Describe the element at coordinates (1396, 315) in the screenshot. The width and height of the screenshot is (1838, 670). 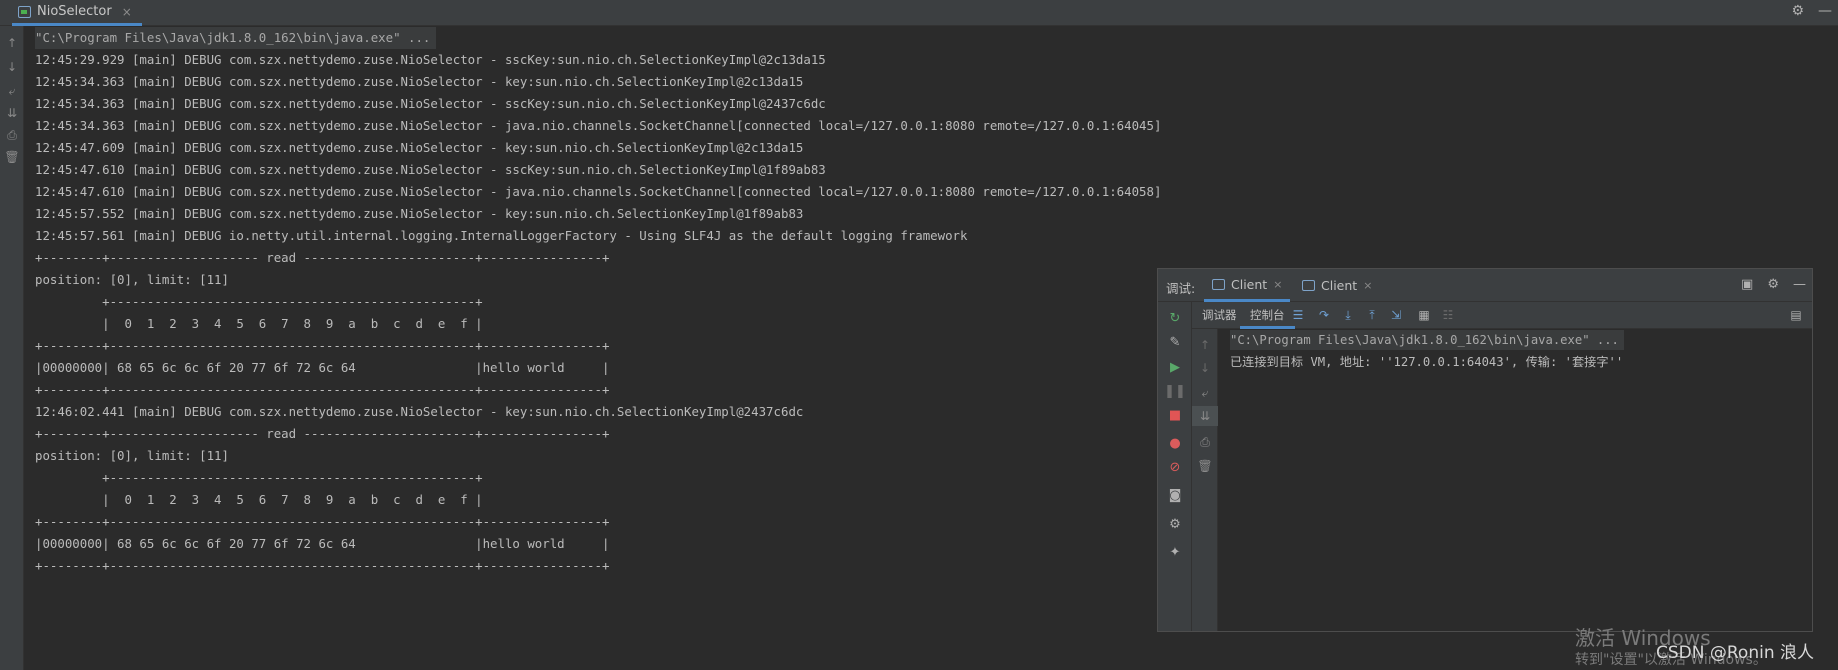
I see `run-to-cursor-icon: ⇲` at that location.